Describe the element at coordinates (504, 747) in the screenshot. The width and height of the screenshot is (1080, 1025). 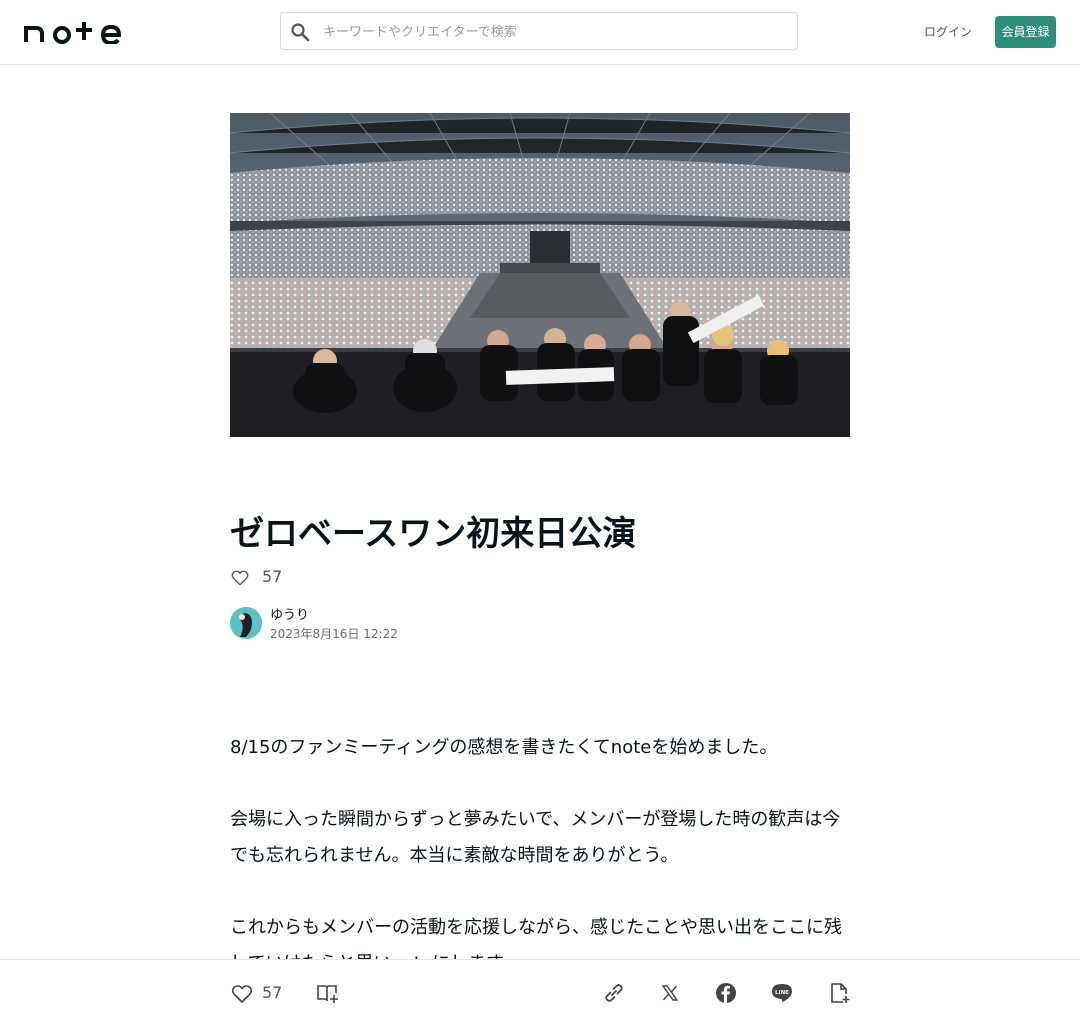
I see `paragraph: 8/15のファンミーティングの感想を書きたくてnoteを始めました。` at that location.